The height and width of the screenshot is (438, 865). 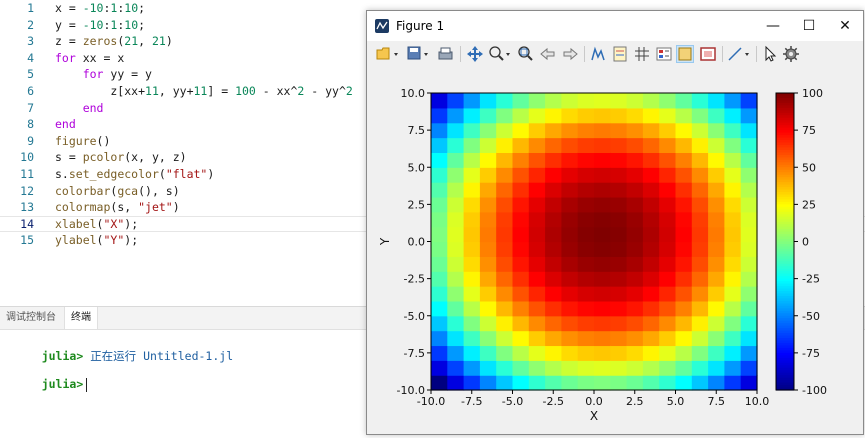 I want to click on back-arrow-icon, so click(x=548, y=54).